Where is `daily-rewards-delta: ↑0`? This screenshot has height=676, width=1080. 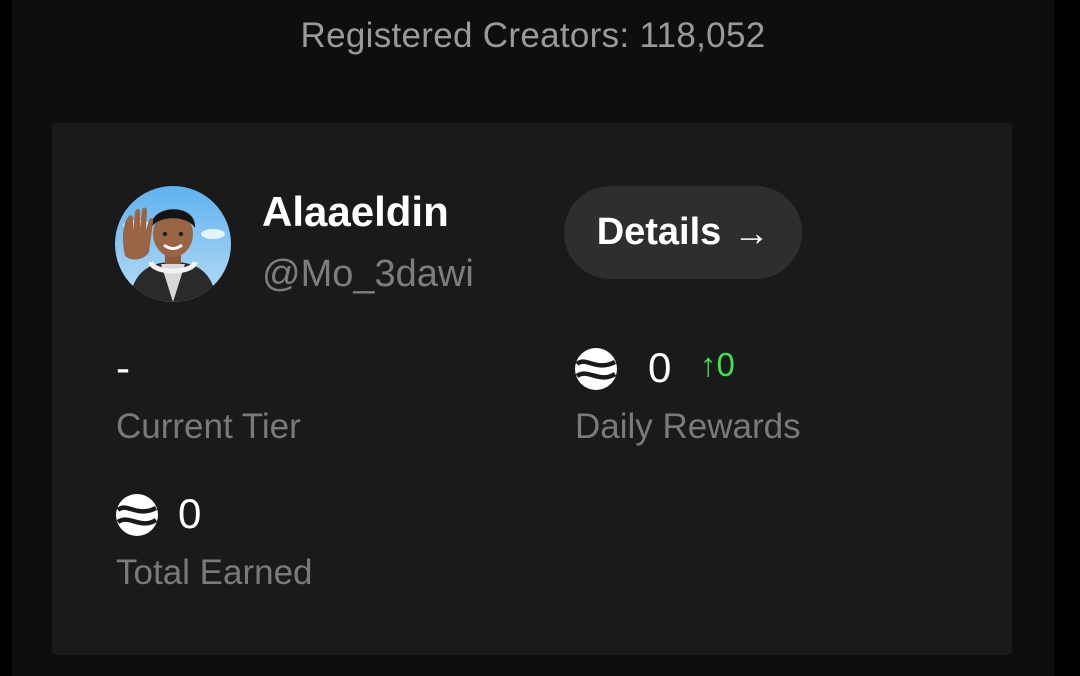
daily-rewards-delta: ↑0 is located at coordinates (717, 364).